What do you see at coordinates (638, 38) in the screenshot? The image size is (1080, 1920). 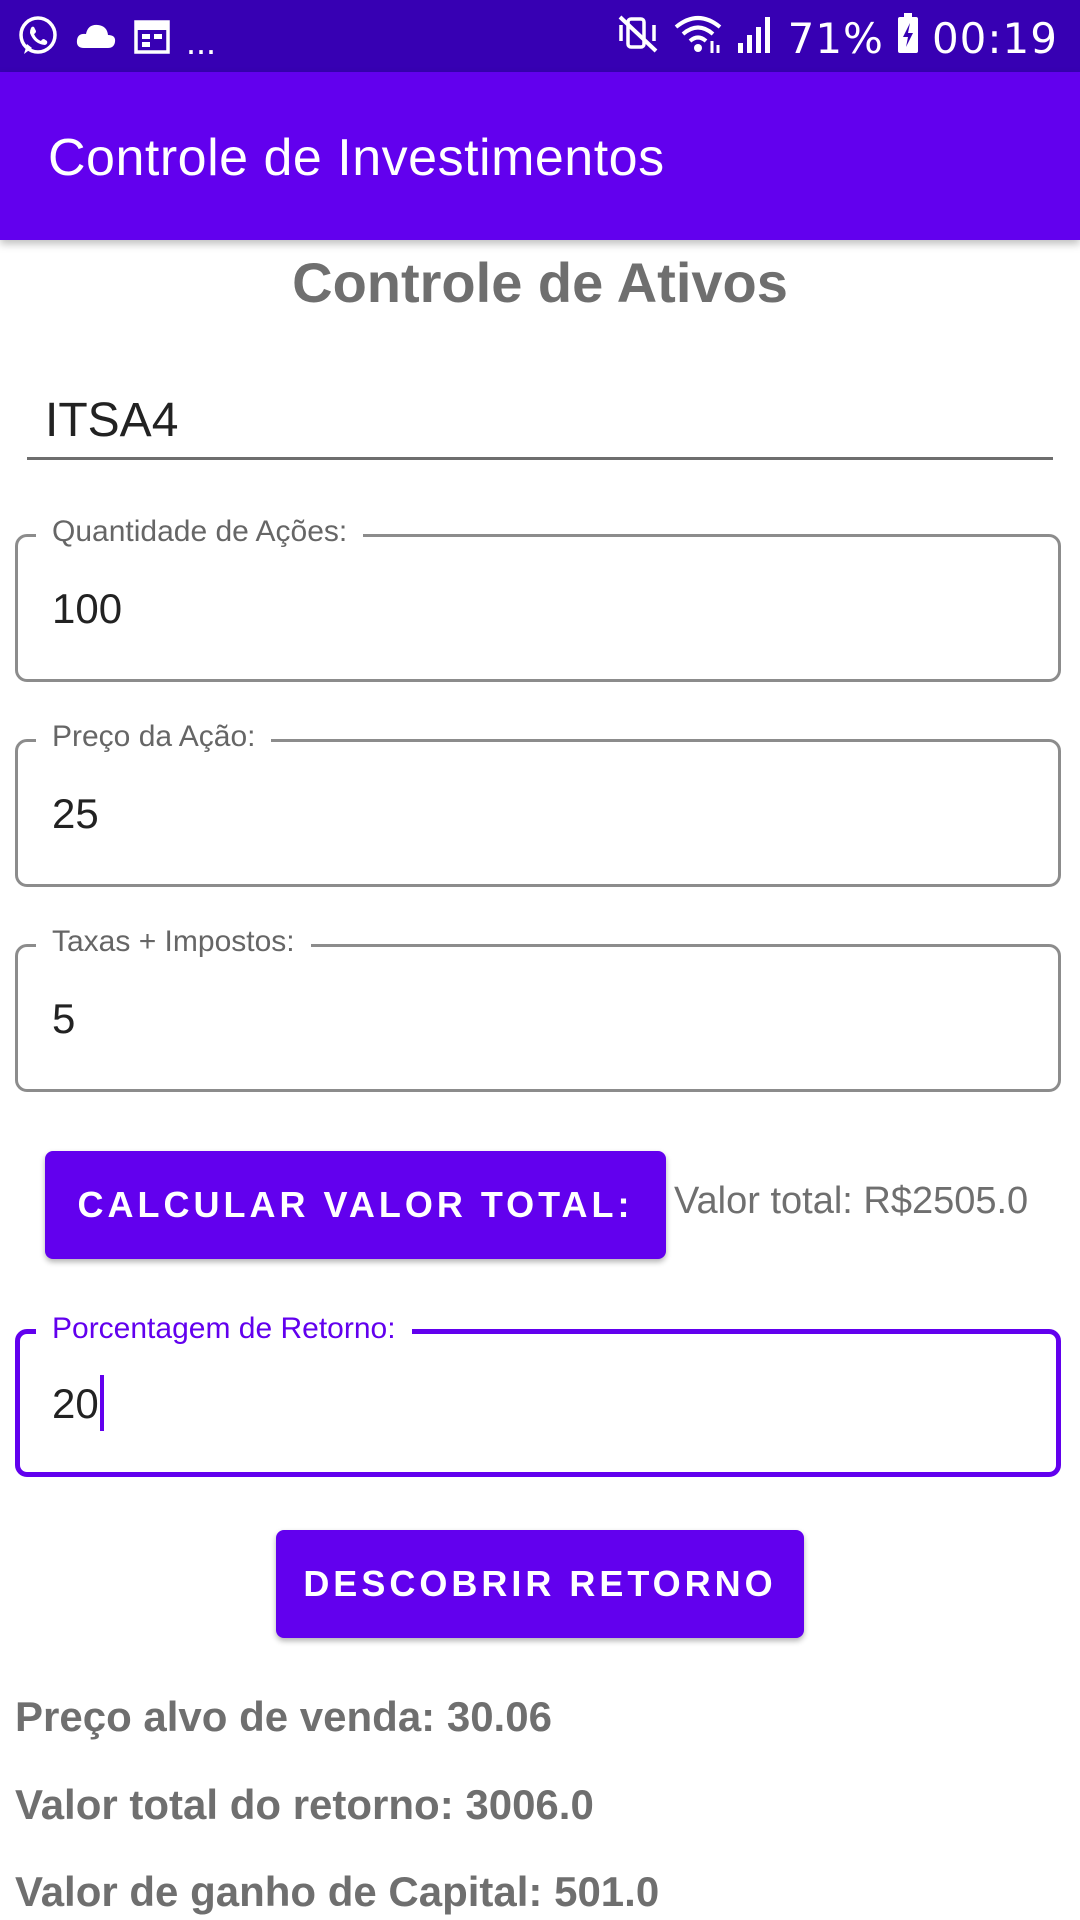 I see `mute-vibrate-icon` at bounding box center [638, 38].